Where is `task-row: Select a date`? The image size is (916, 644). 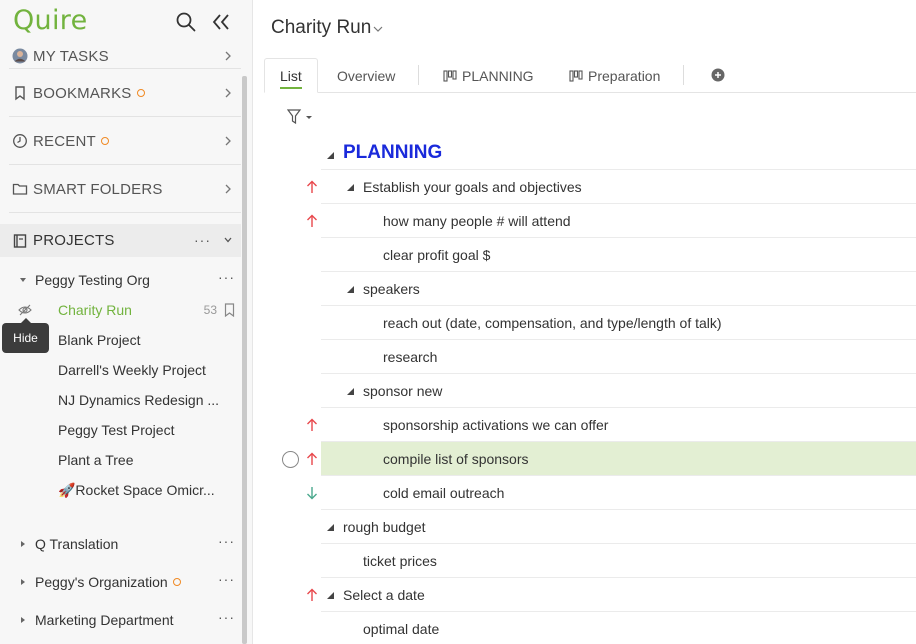 task-row: Select a date is located at coordinates (618, 595).